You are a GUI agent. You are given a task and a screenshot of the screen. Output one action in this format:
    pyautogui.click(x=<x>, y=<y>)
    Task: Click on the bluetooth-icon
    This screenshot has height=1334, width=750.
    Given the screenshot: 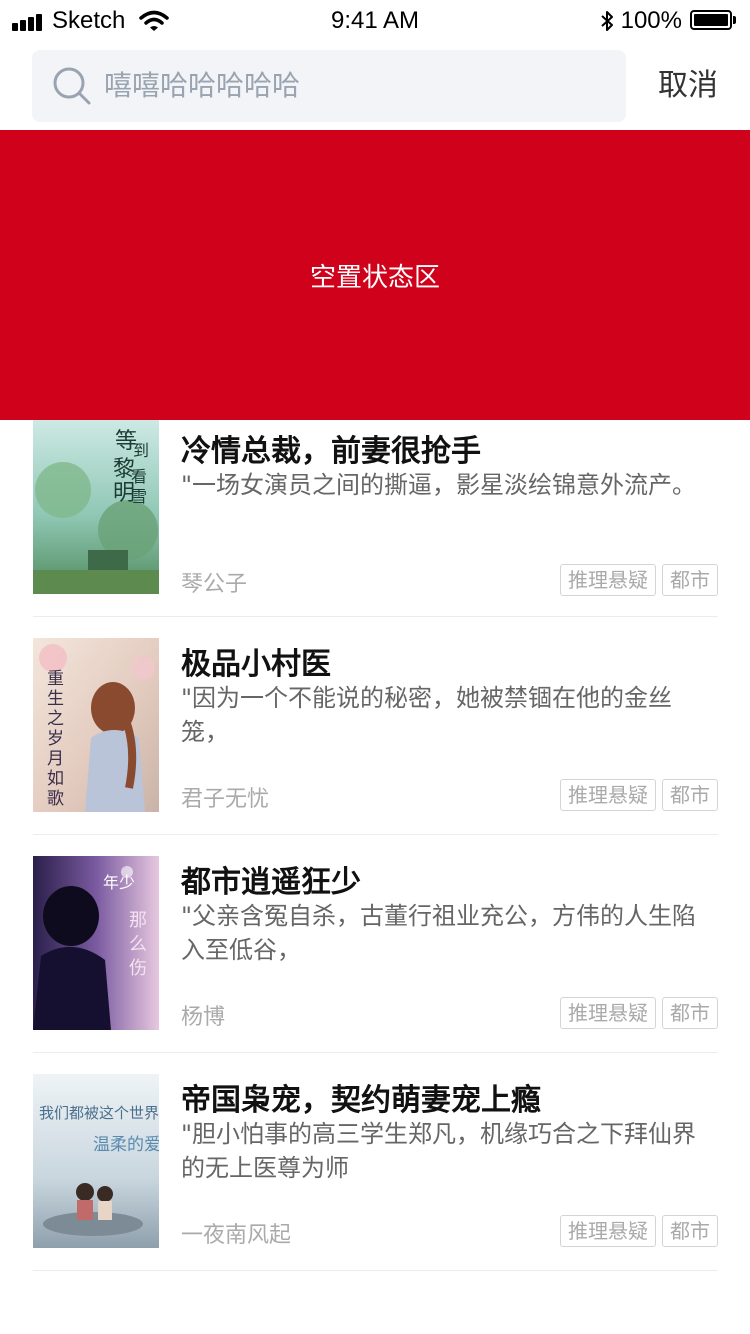 What is the action you would take?
    pyautogui.click(x=606, y=21)
    